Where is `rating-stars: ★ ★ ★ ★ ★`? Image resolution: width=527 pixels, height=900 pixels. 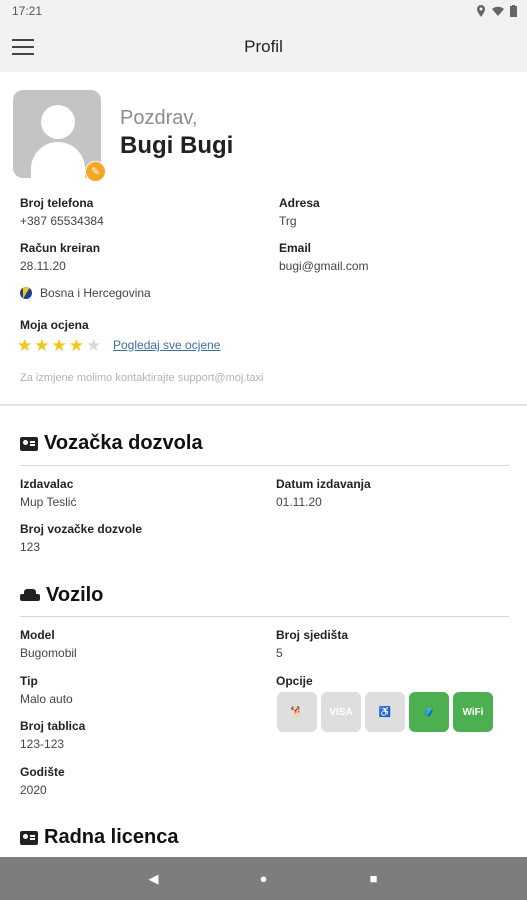
rating-stars: ★ ★ ★ ★ ★ is located at coordinates (59, 346).